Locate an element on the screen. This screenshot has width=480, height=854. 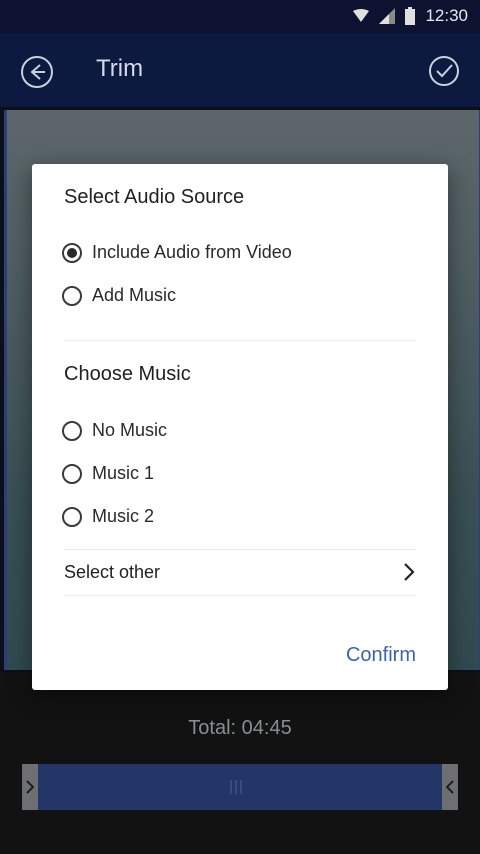
cell-signal-icon is located at coordinates (387, 16).